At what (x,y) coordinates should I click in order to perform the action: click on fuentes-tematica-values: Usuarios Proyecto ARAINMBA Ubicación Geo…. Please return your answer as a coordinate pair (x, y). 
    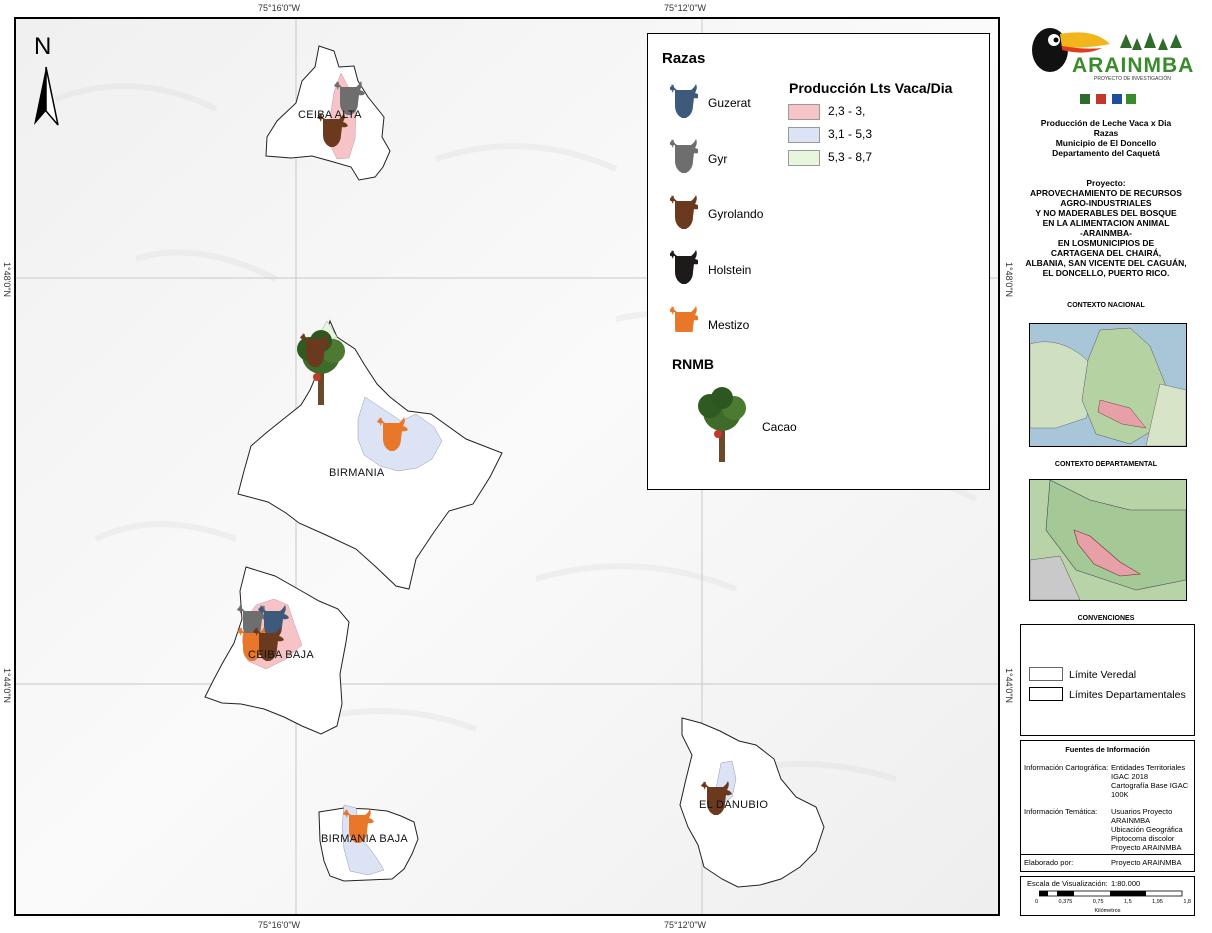
    Looking at the image, I should click on (1147, 829).